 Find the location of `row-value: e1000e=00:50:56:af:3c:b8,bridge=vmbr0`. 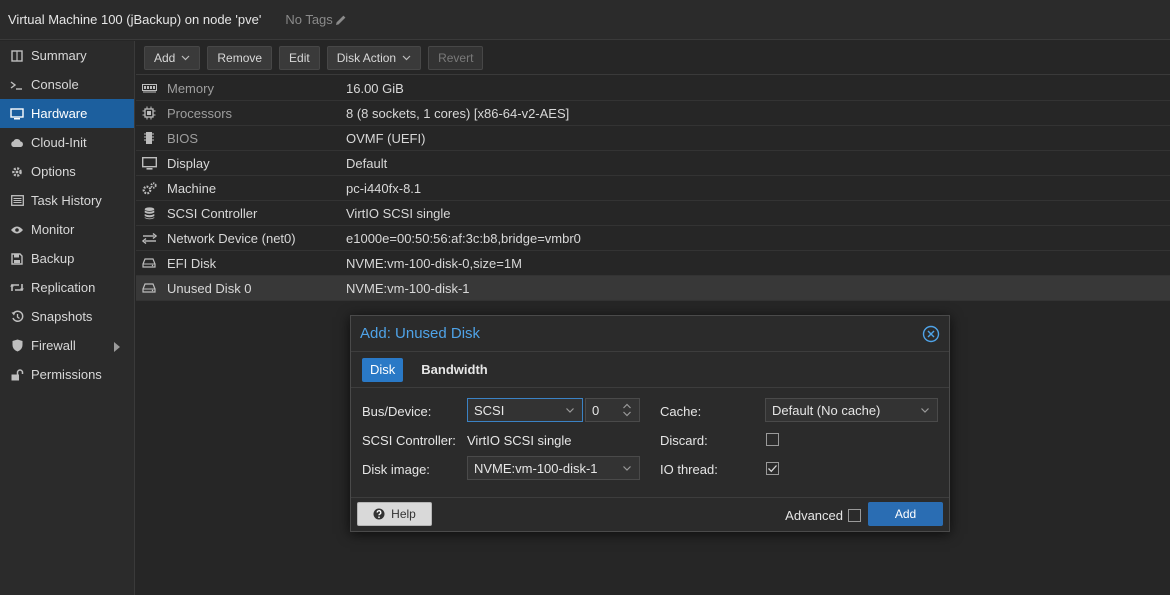

row-value: e1000e=00:50:56:af:3c:b8,bridge=vmbr0 is located at coordinates (463, 238).